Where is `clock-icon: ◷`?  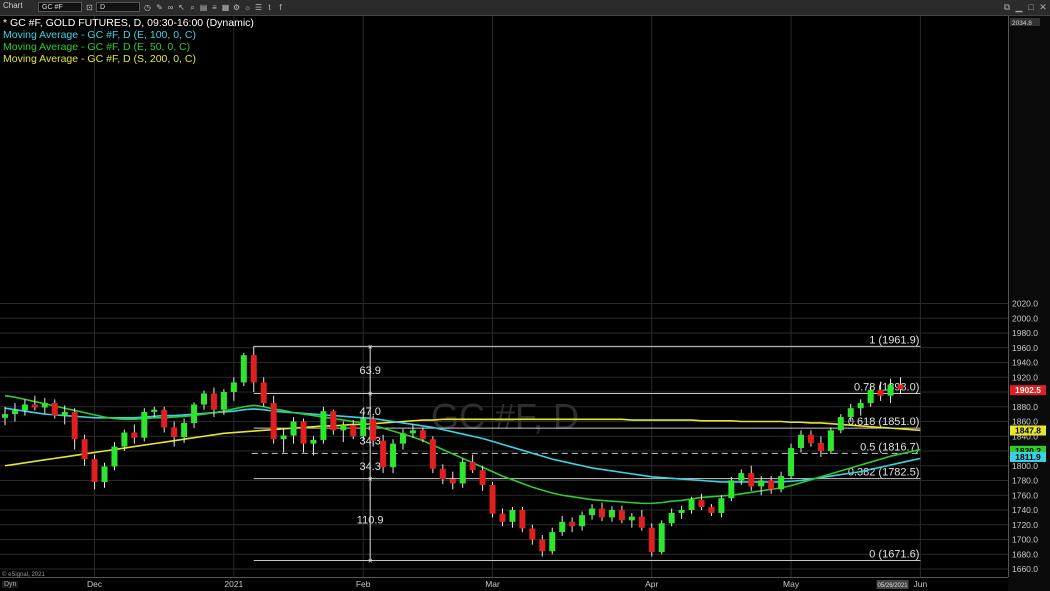 clock-icon: ◷ is located at coordinates (147, 7).